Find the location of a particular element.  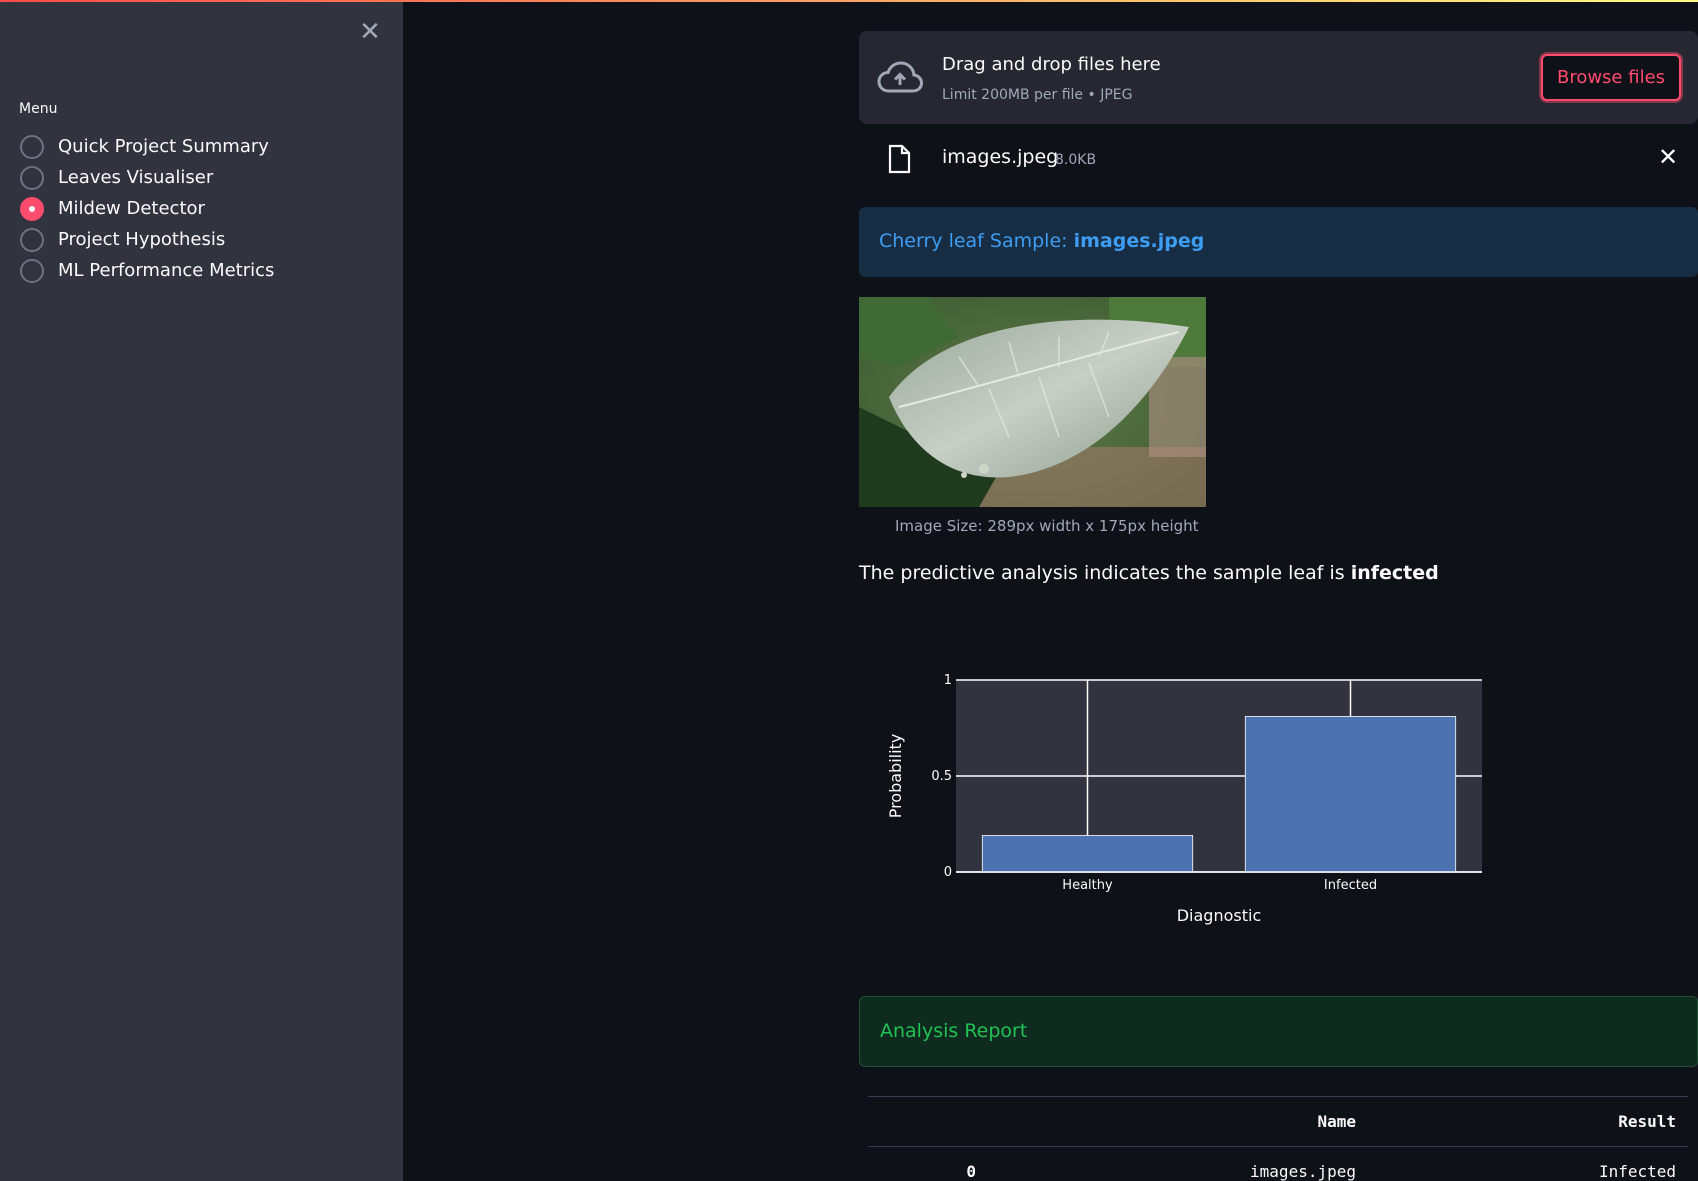

cloud-upload-icon is located at coordinates (900, 77).